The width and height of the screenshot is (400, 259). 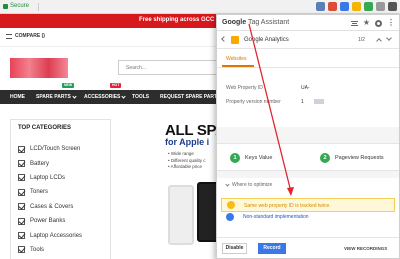 I want to click on nav-tools-label: TOOLS, so click(x=141, y=97).